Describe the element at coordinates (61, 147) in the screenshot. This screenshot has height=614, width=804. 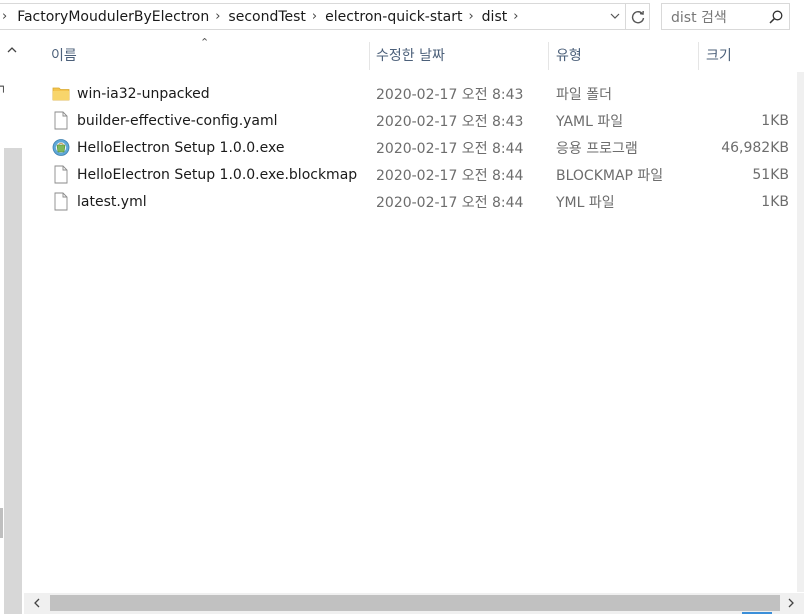
I see `installer-icon` at that location.